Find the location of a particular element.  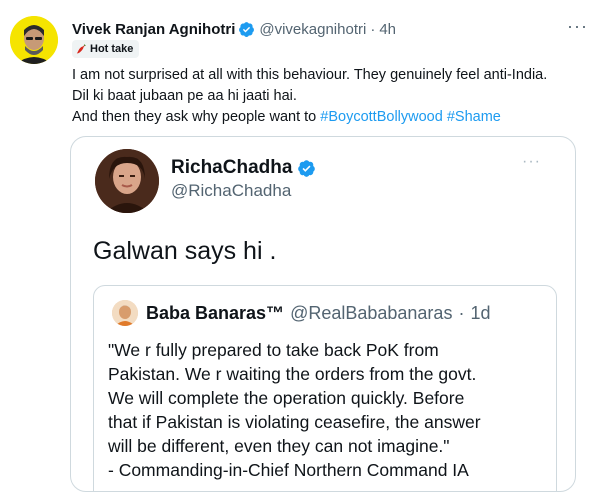

quoted-author-handle: @RichaChadha is located at coordinates (231, 191).